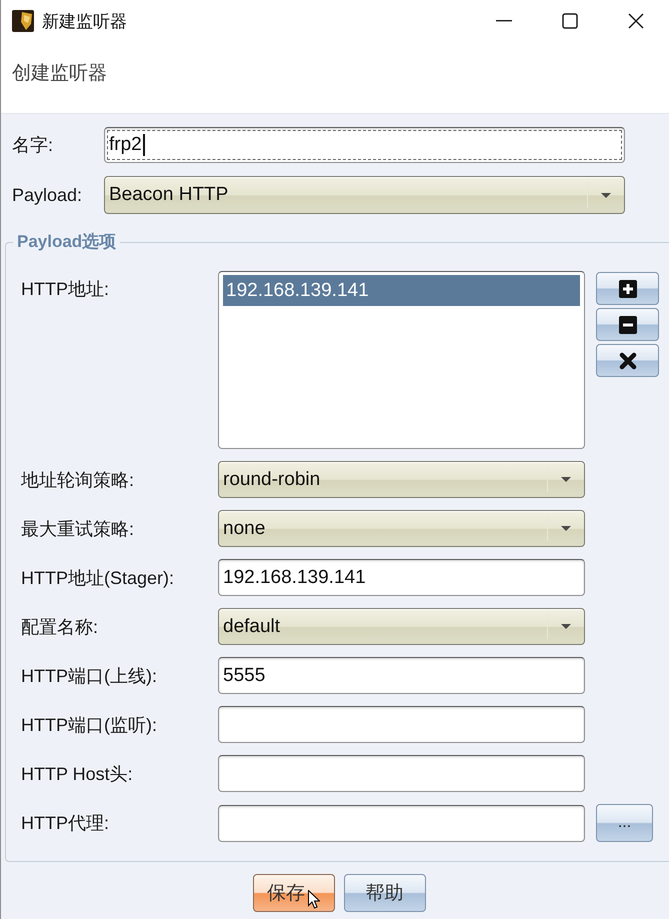  I want to click on text-field: 5555, so click(401, 675).